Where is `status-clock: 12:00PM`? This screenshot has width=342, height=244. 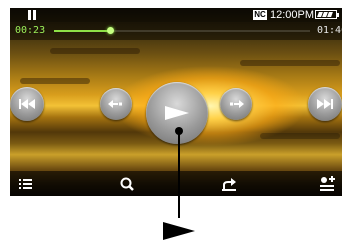 status-clock: 12:00PM is located at coordinates (292, 15).